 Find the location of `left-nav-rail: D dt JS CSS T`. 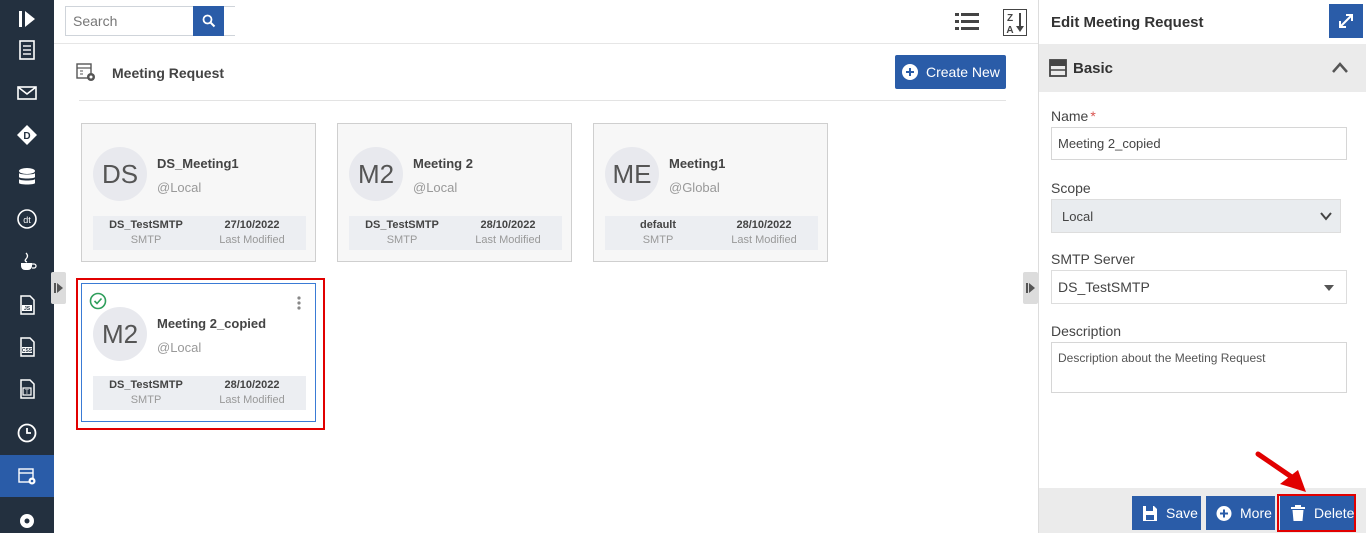

left-nav-rail: D dt JS CSS T is located at coordinates (27, 266).